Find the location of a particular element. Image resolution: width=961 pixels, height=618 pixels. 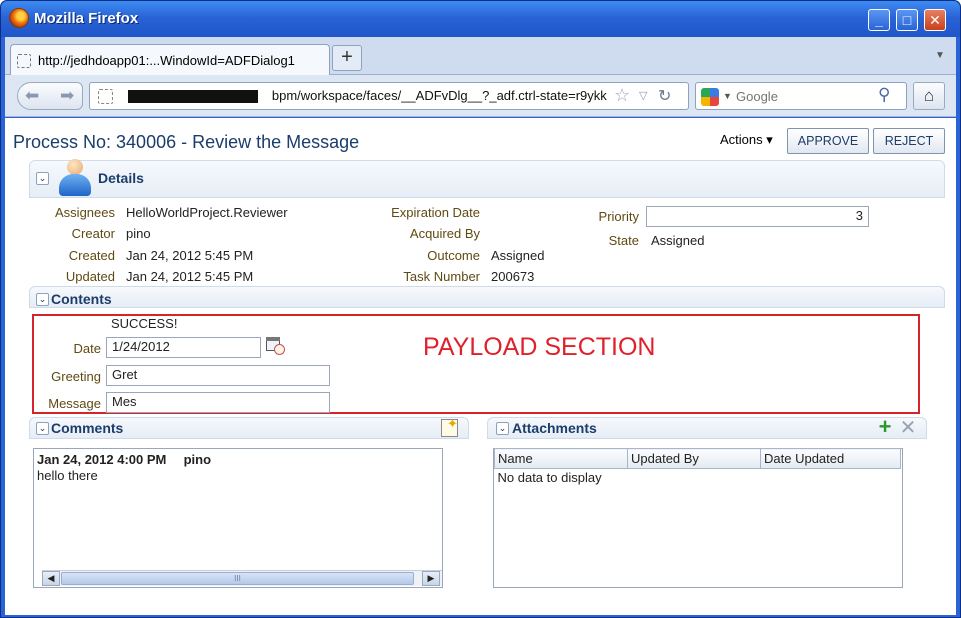

outcome-label: Outcome is located at coordinates (453, 255).